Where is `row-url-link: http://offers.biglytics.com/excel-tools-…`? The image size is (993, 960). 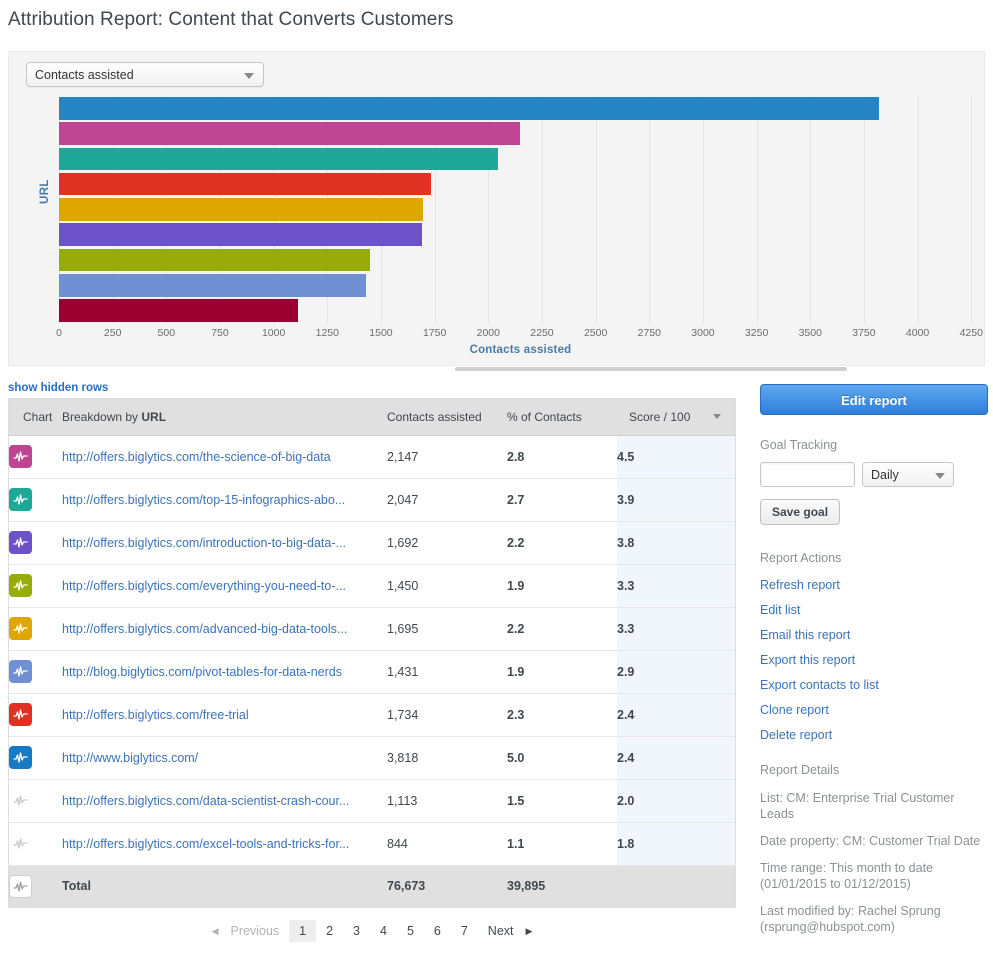 row-url-link: http://offers.biglytics.com/excel-tools-… is located at coordinates (205, 844).